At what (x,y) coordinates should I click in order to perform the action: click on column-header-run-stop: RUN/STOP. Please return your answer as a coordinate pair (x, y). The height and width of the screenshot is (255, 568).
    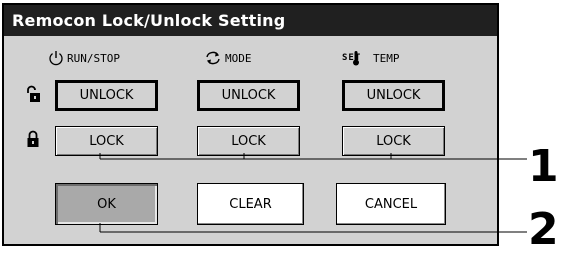
    Looking at the image, I should click on (84, 58).